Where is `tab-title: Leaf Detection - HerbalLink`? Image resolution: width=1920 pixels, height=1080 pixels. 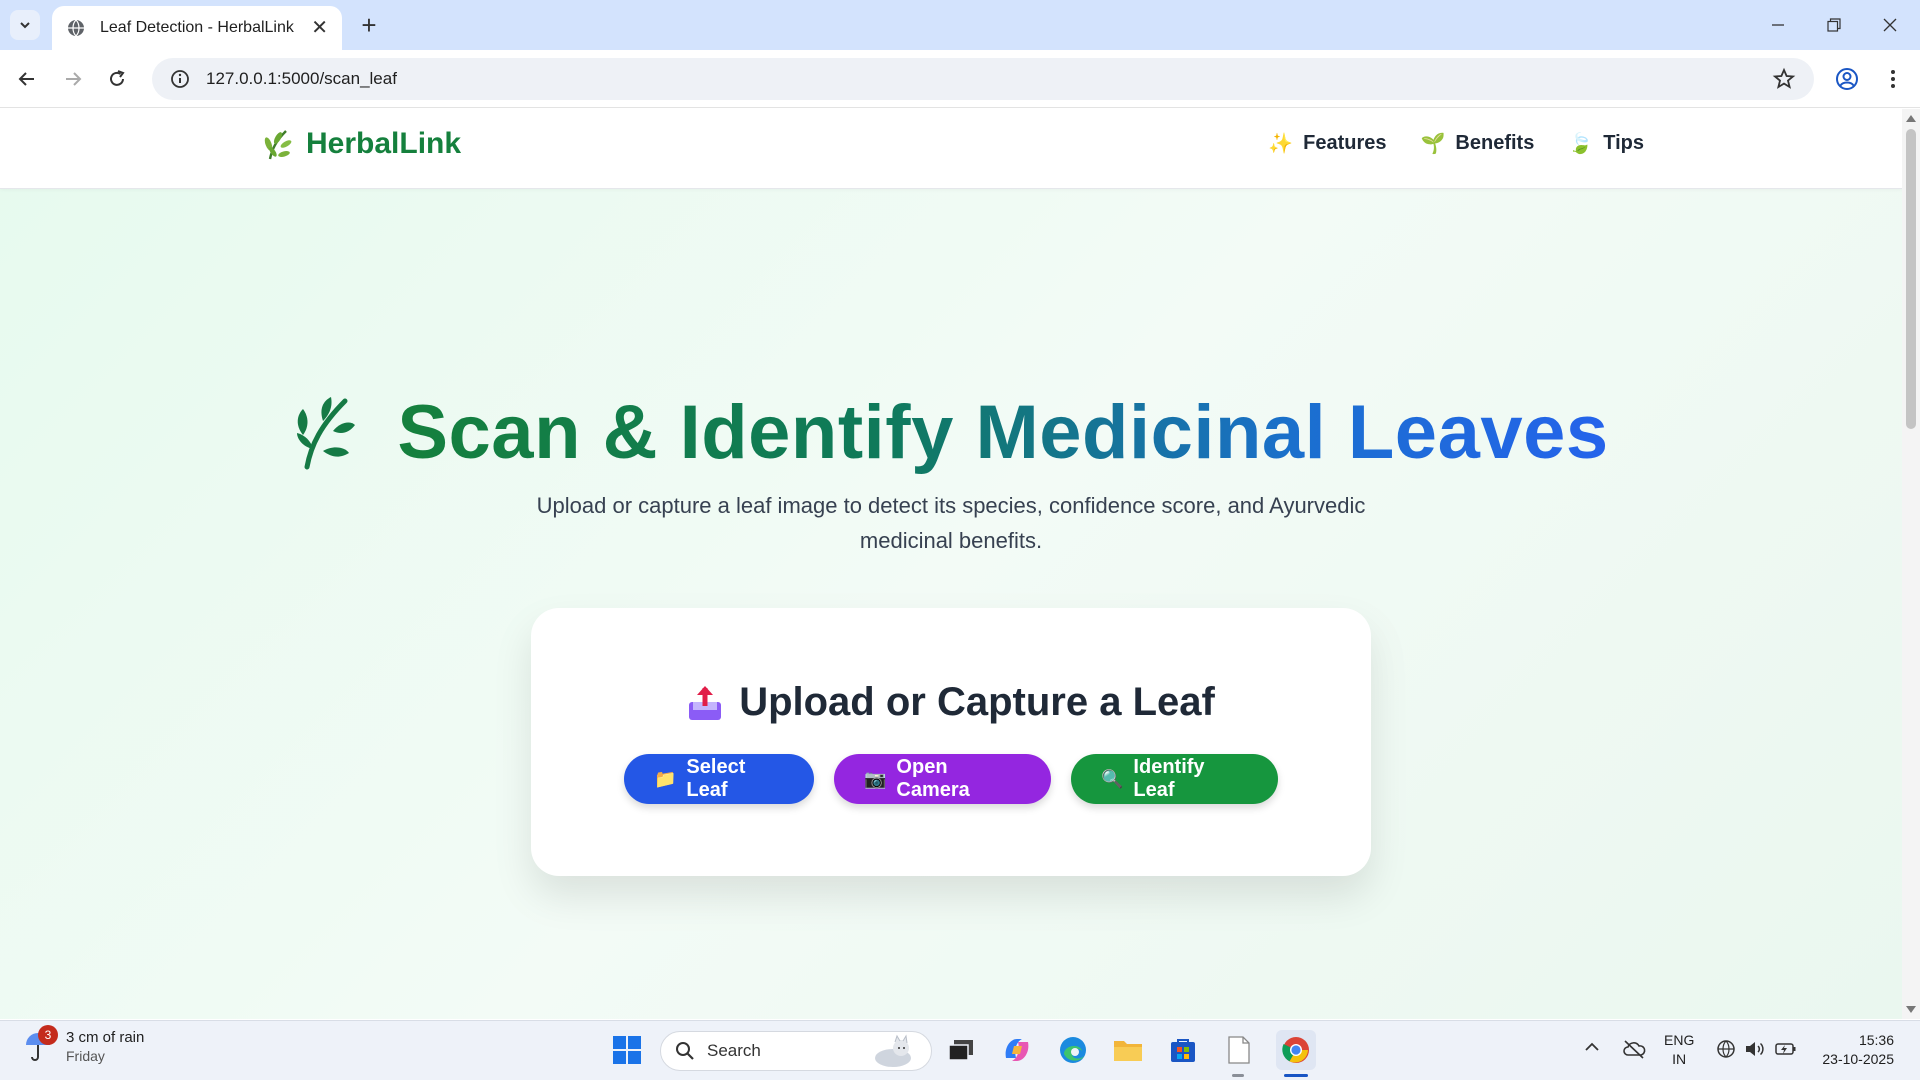 tab-title: Leaf Detection - HerbalLink is located at coordinates (197, 27).